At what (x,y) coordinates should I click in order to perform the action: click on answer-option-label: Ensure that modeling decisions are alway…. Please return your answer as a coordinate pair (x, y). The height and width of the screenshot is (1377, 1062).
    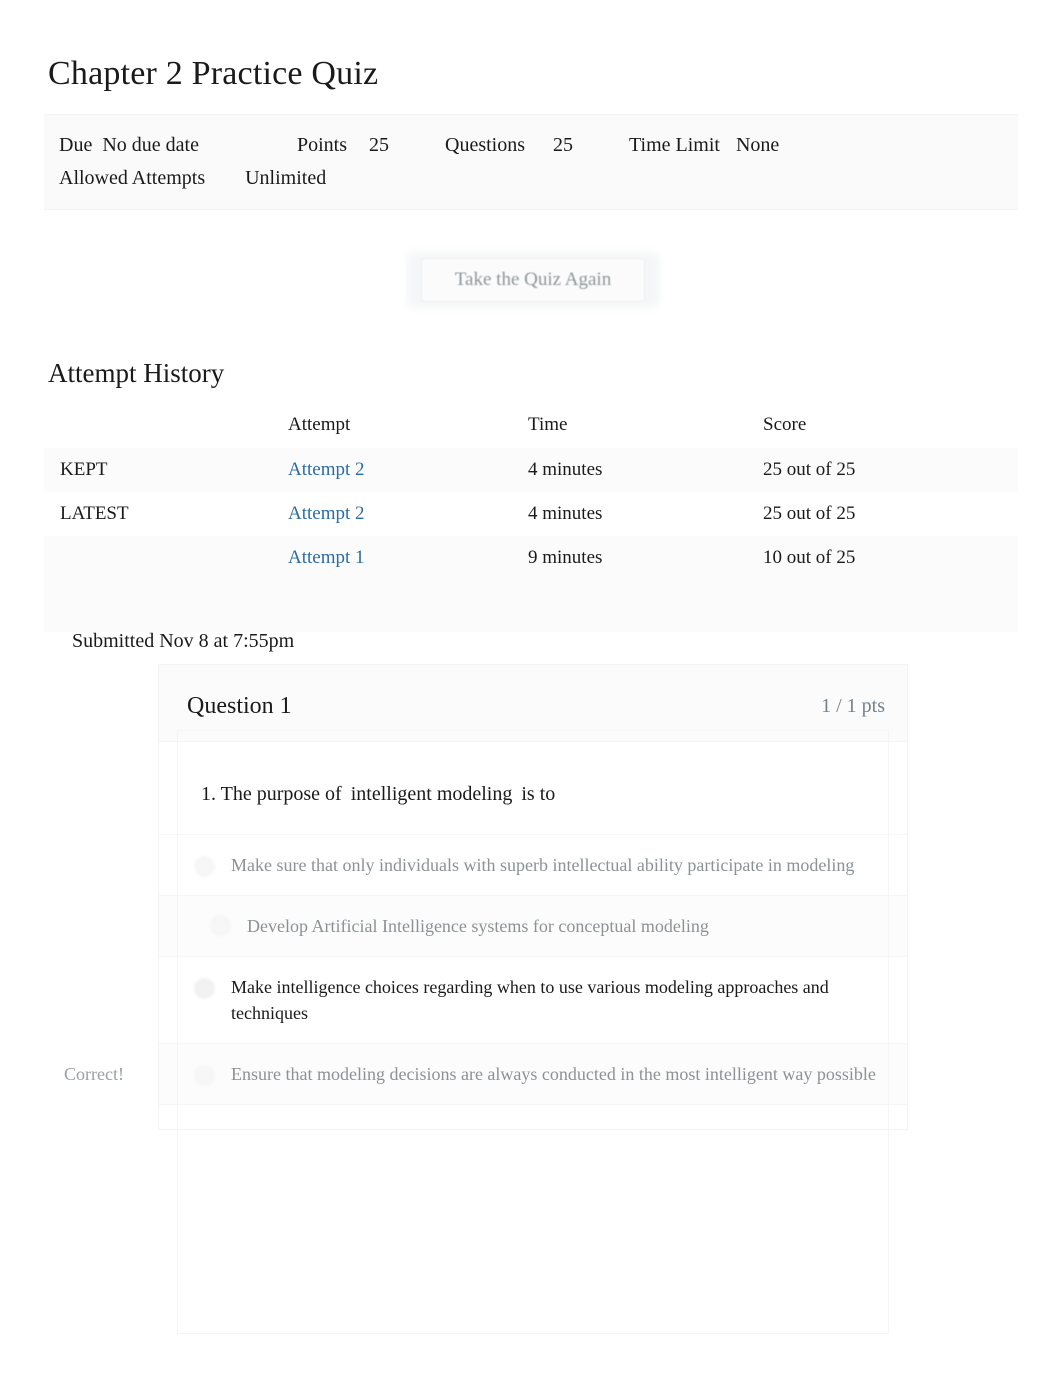
    Looking at the image, I should click on (553, 1074).